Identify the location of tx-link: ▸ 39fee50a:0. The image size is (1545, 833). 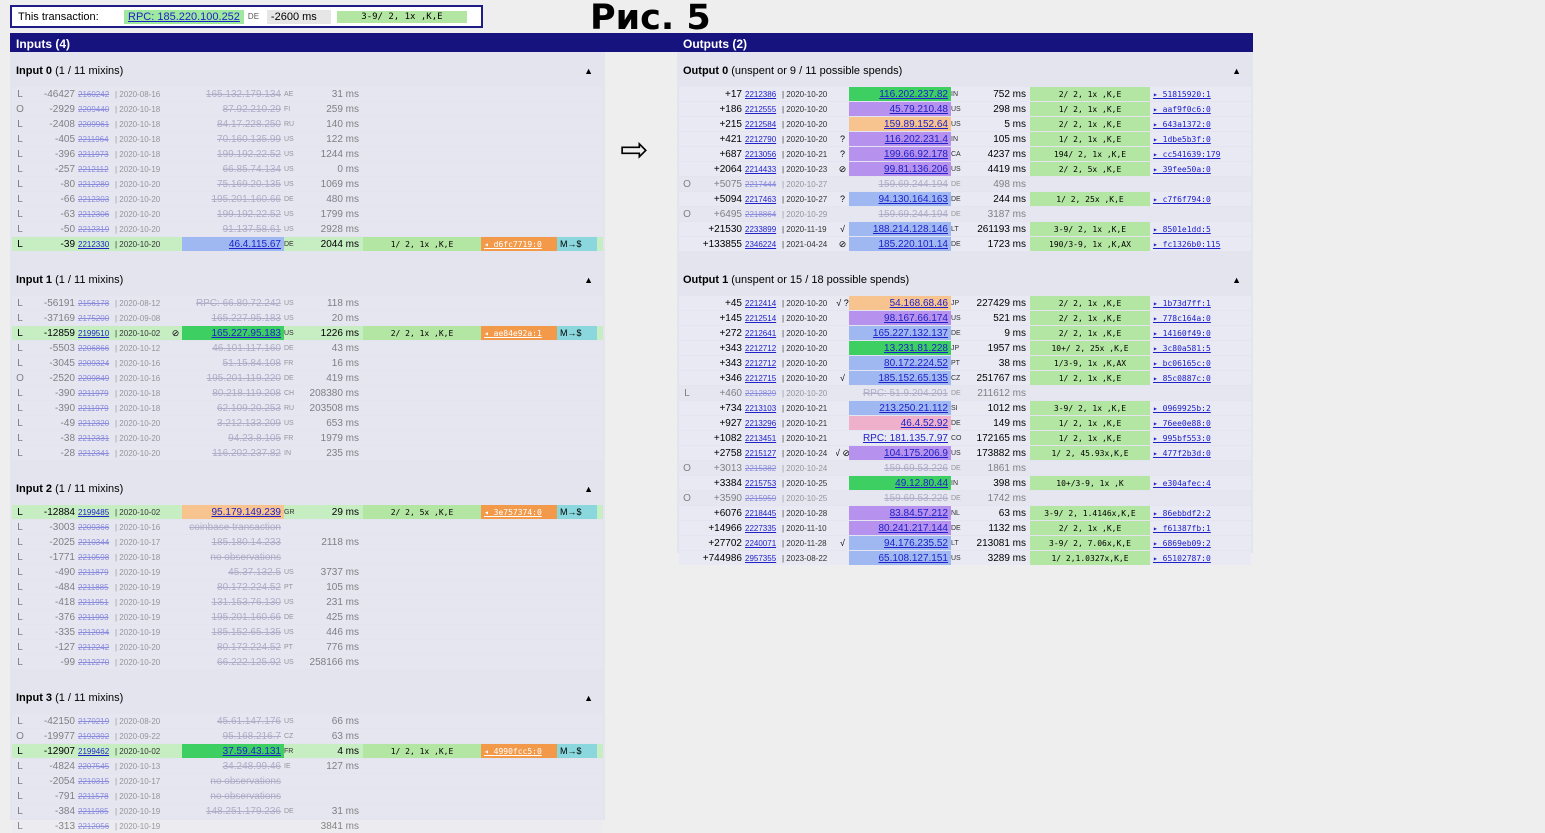
(1190, 169).